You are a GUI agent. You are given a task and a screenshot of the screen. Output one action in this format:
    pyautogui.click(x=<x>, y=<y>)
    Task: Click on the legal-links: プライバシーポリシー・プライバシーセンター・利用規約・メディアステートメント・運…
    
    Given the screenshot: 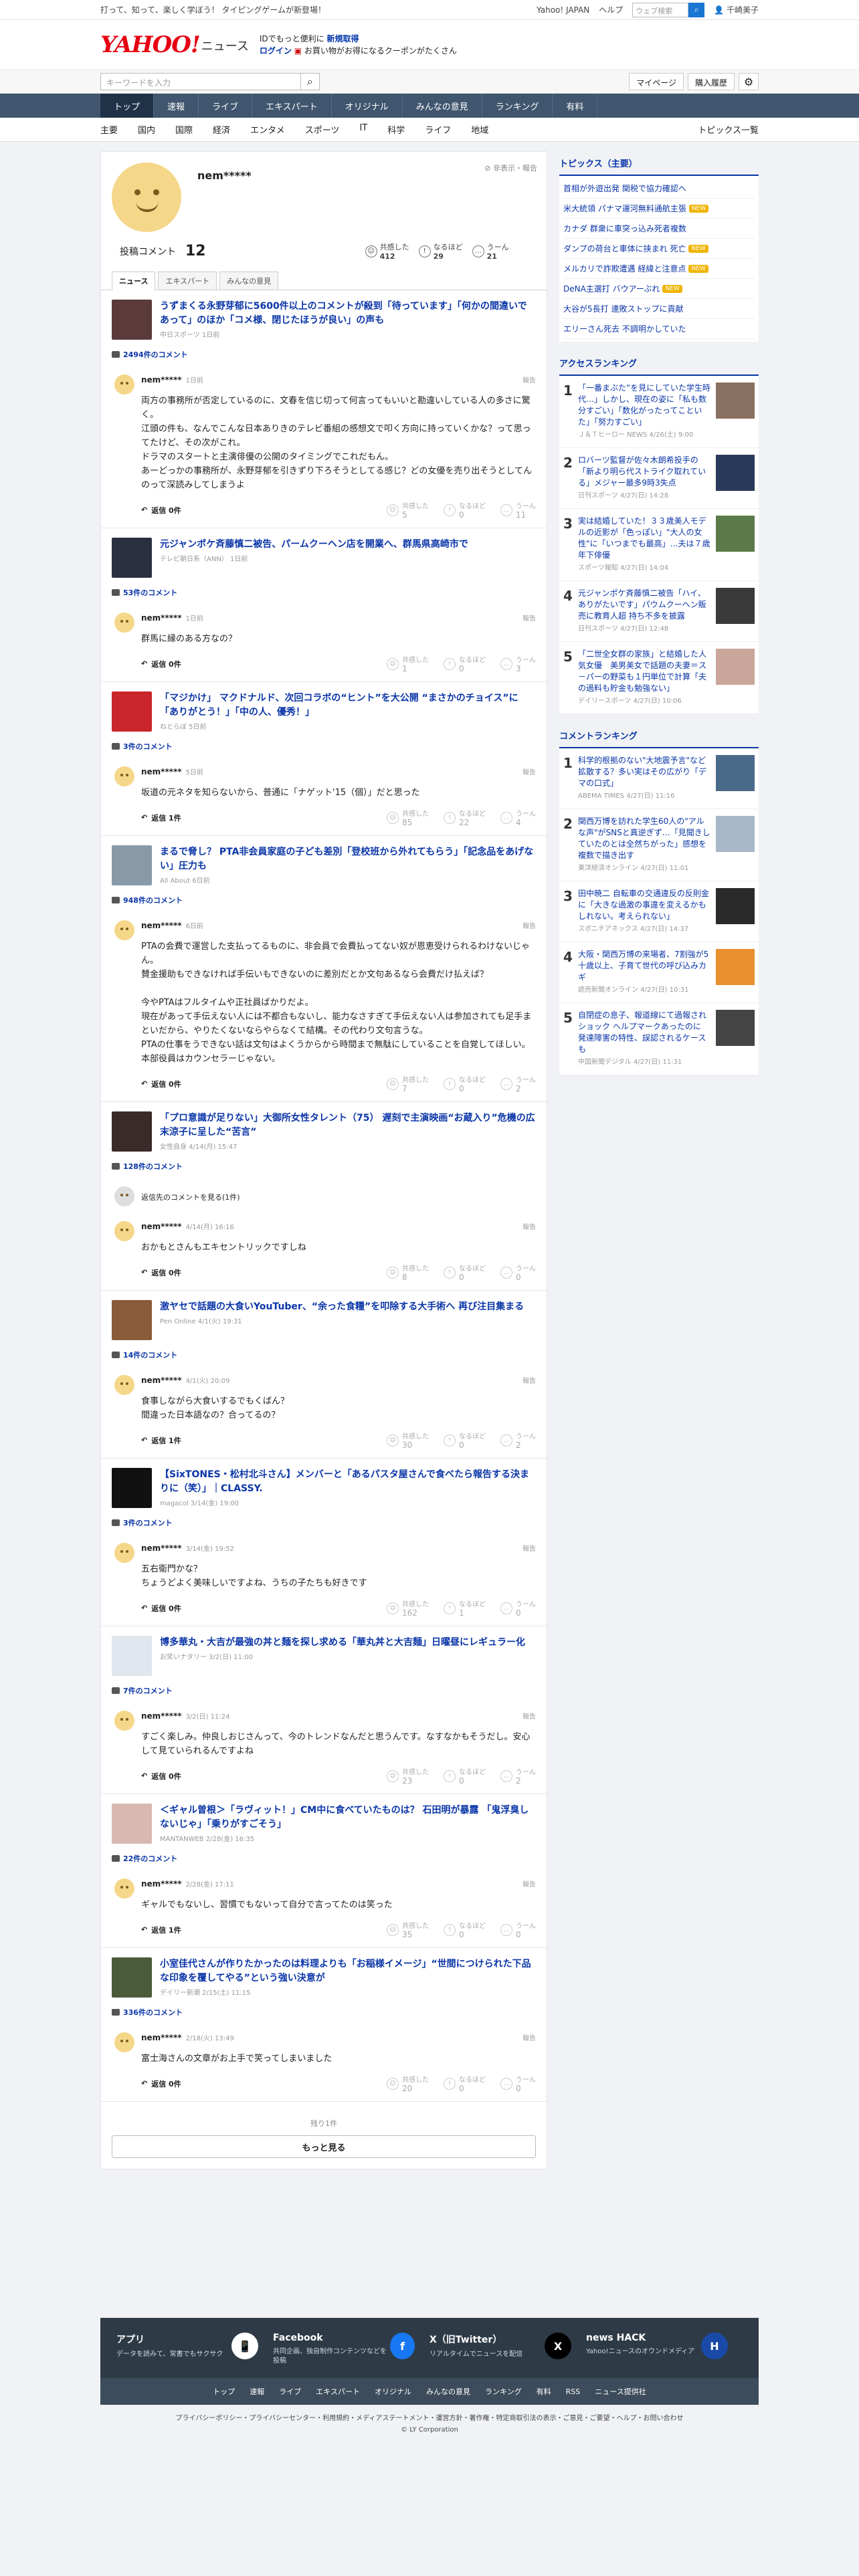 What is the action you would take?
    pyautogui.click(x=429, y=2418)
    